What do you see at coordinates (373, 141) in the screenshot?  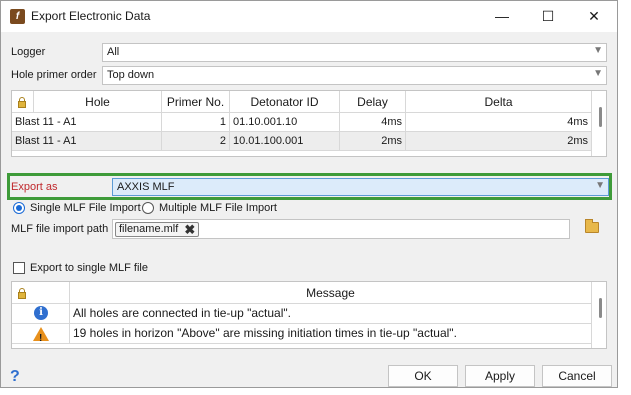 I see `cell-delay: 2ms` at bounding box center [373, 141].